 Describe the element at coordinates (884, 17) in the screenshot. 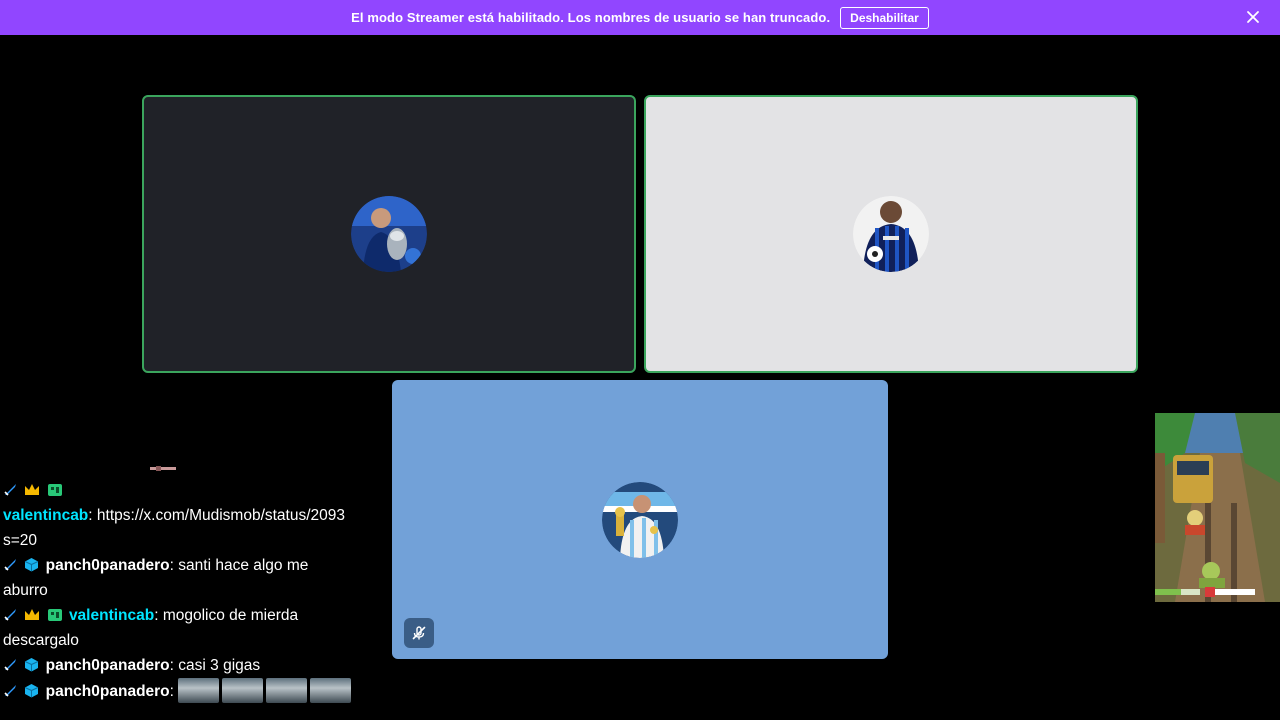

I see `disable-streamer-mode-button: Deshabilitar` at that location.